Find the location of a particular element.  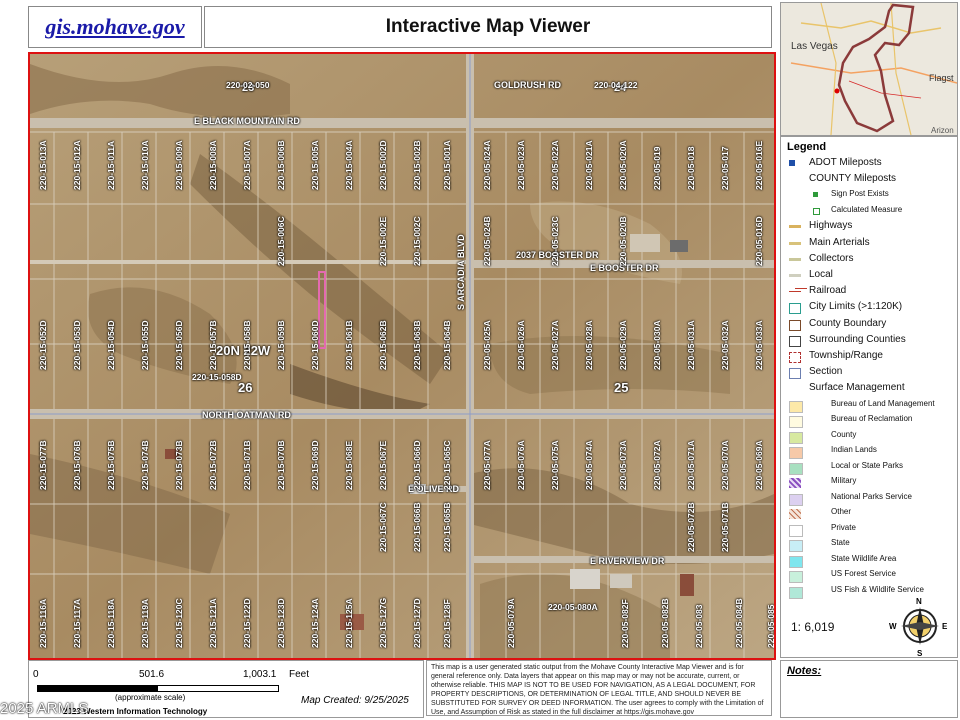

parcel-label: 220-05-024A is located at coordinates (487, 165).